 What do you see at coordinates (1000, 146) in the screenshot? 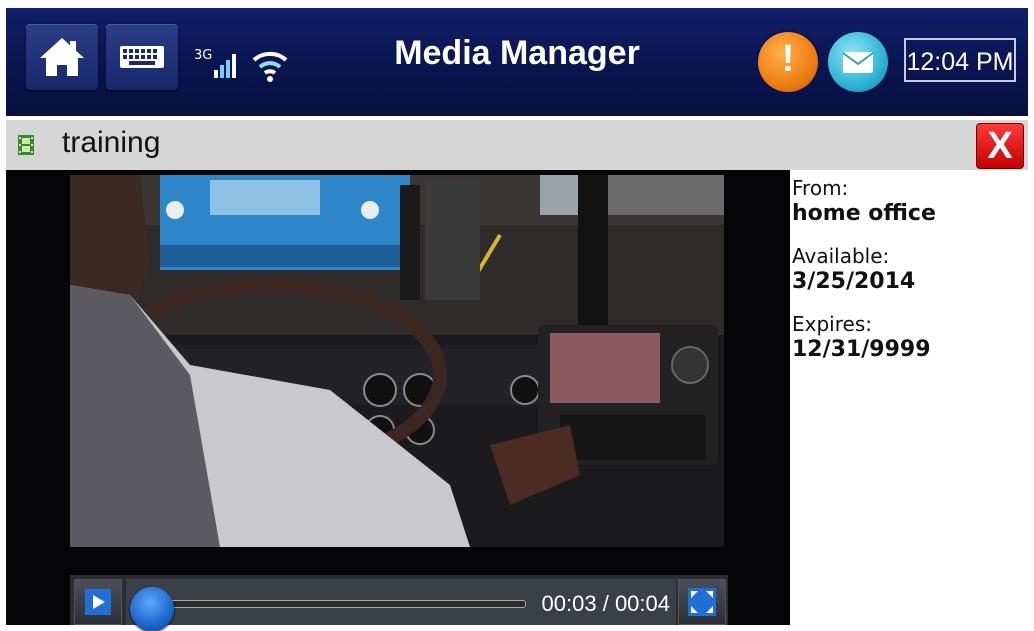
I see `close-button: X` at bounding box center [1000, 146].